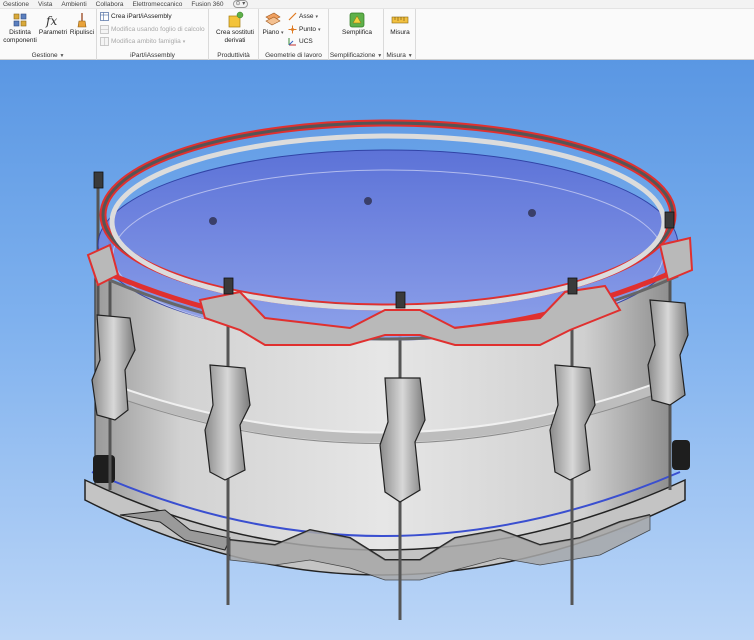 This screenshot has height=640, width=754. I want to click on derived-substitute-icon, so click(235, 20).